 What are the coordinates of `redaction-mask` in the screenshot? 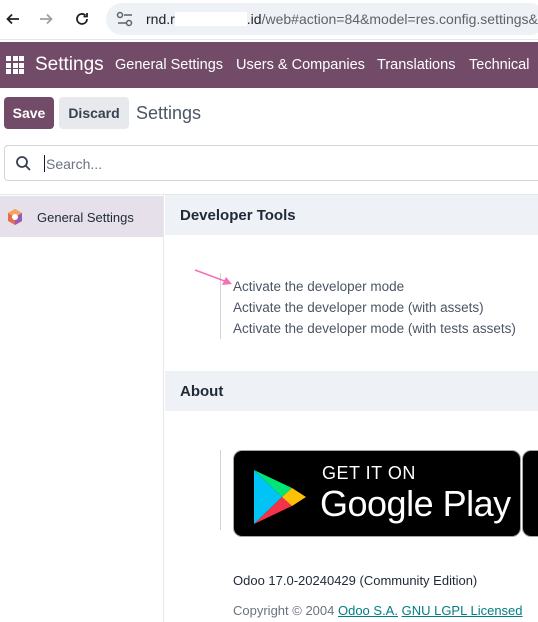 It's located at (210, 19).